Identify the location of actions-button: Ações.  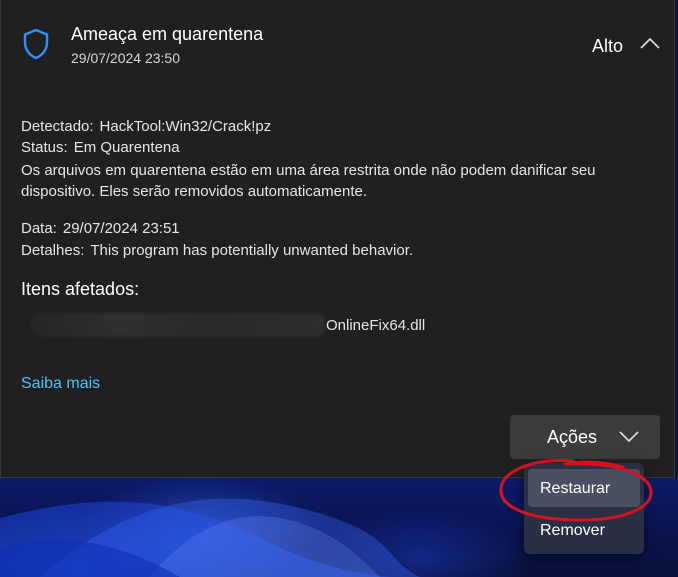
(585, 437).